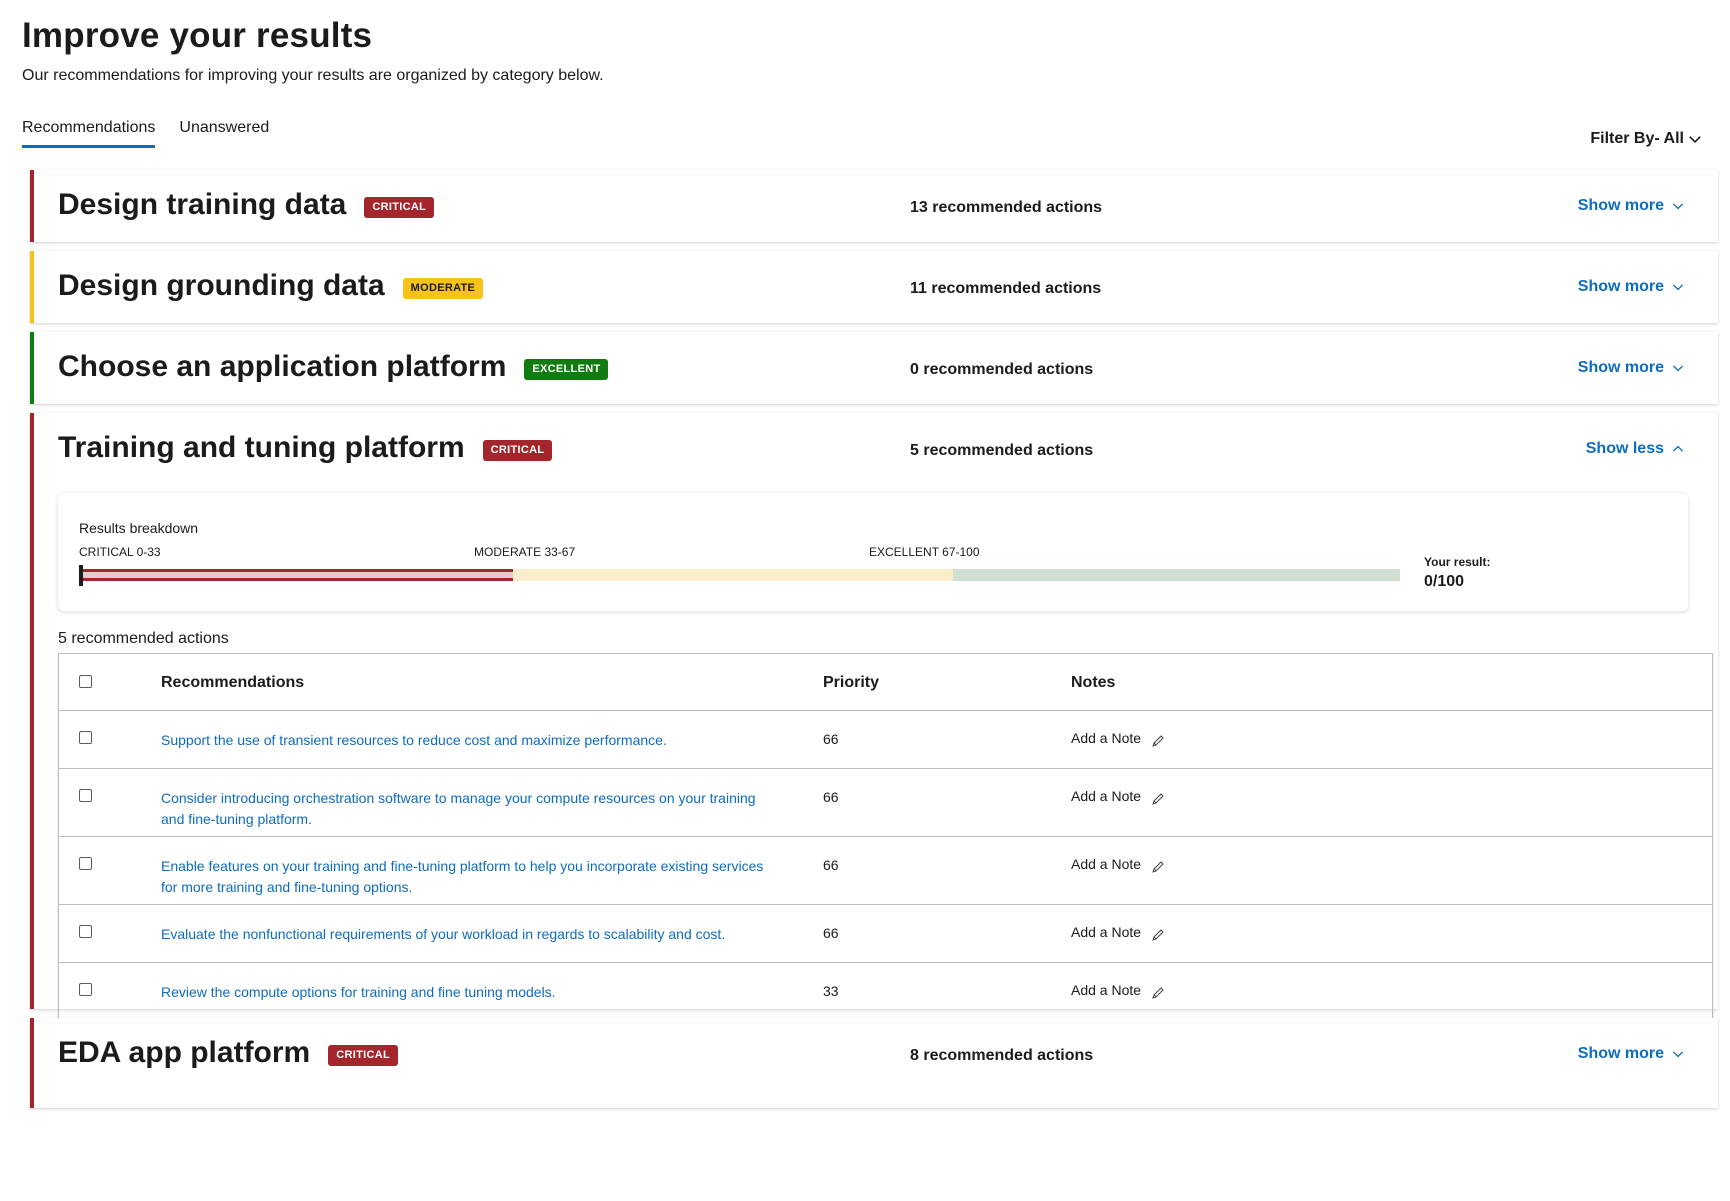 This screenshot has height=1201, width=1730. I want to click on priority-value: 33, so click(831, 991).